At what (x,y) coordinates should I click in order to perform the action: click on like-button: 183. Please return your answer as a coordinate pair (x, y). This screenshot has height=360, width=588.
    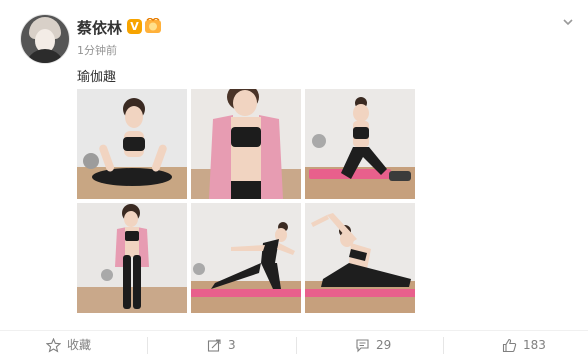
    Looking at the image, I should click on (524, 345).